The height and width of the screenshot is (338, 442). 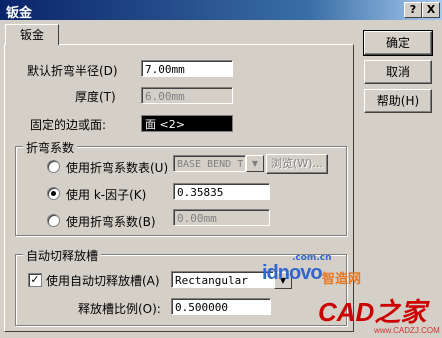 What do you see at coordinates (32, 34) in the screenshot?
I see `tab-sheet-metal: 钣金` at bounding box center [32, 34].